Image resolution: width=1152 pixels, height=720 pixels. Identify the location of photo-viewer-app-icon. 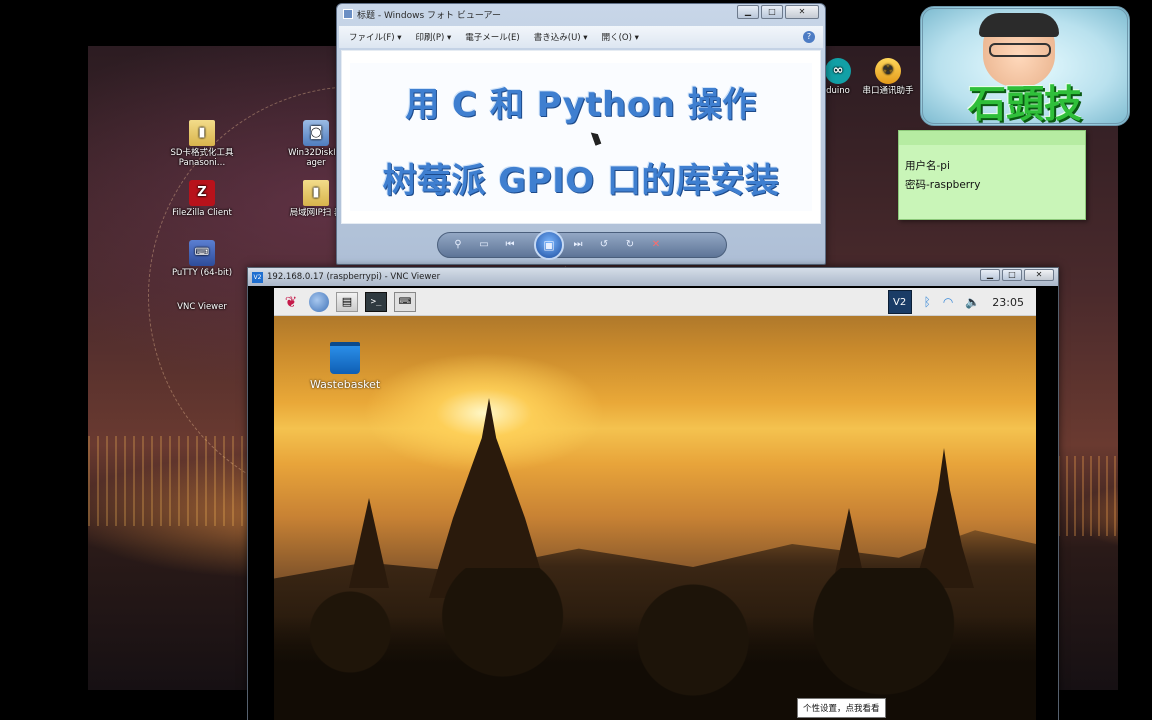
(348, 14).